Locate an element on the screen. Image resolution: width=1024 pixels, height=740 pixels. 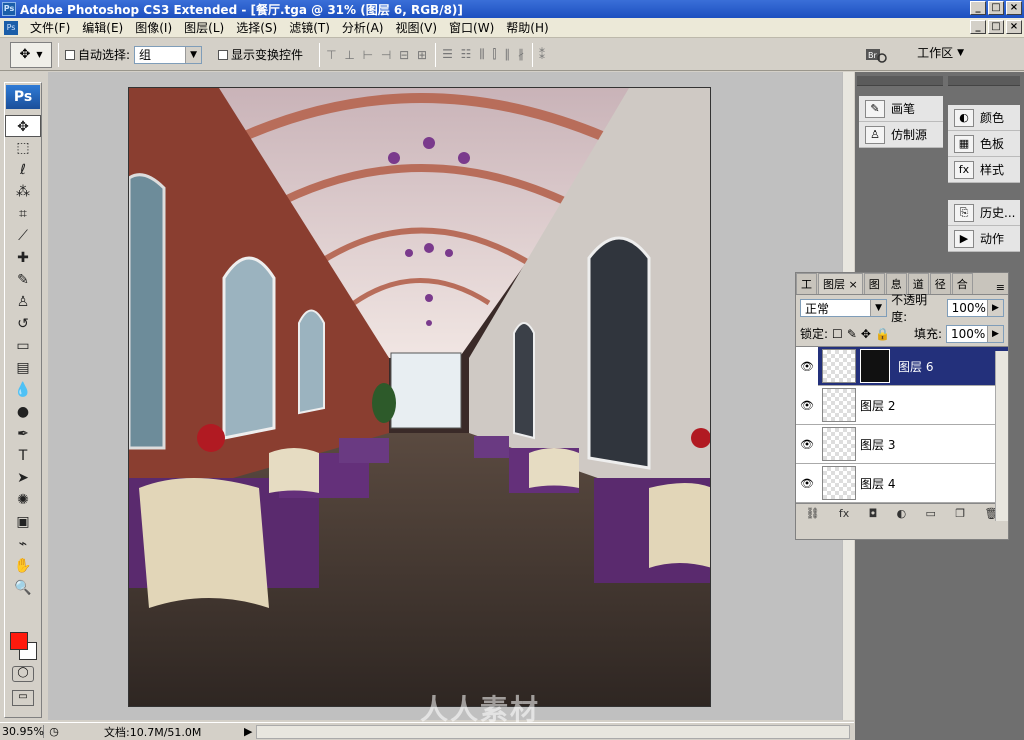
shape-icon: ✺ is located at coordinates (23, 500).